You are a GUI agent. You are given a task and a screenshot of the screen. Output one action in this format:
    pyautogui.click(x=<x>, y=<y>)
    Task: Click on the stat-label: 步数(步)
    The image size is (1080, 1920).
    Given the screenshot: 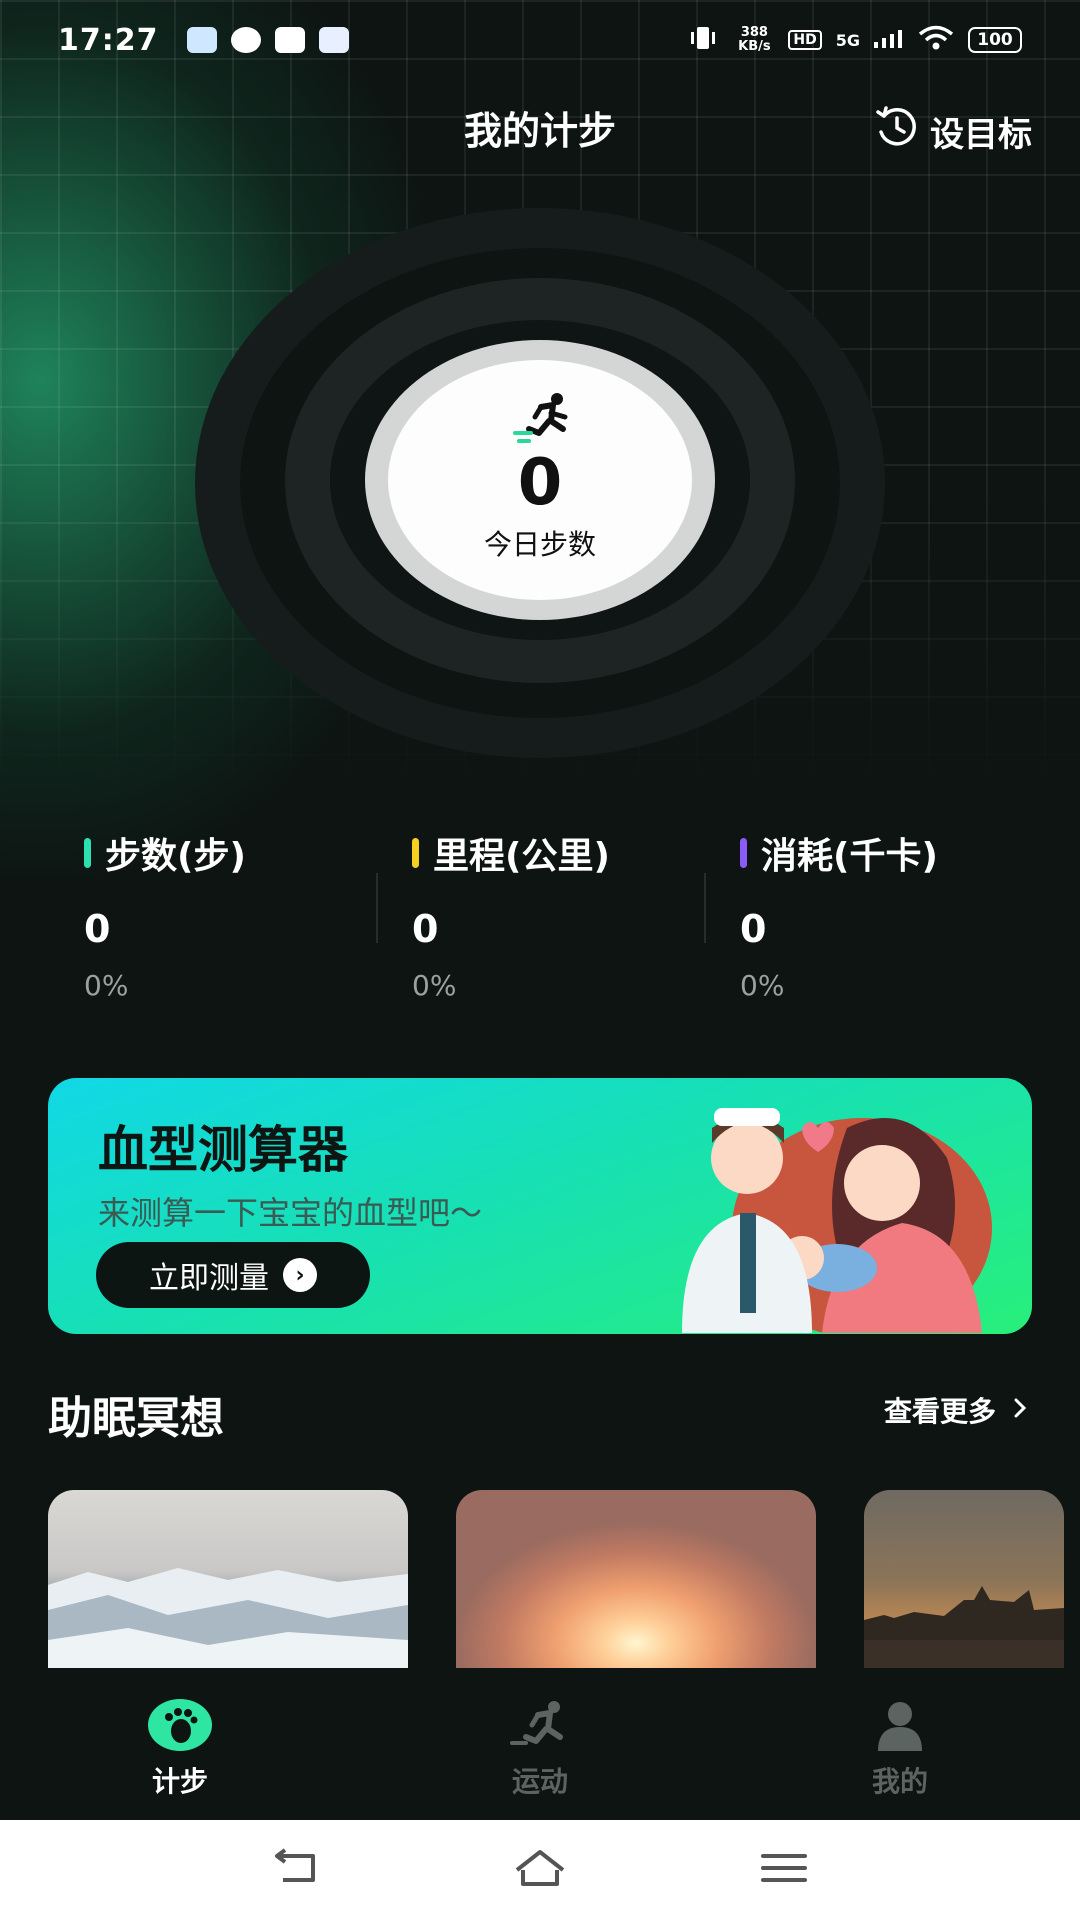 What is the action you would take?
    pyautogui.click(x=175, y=856)
    